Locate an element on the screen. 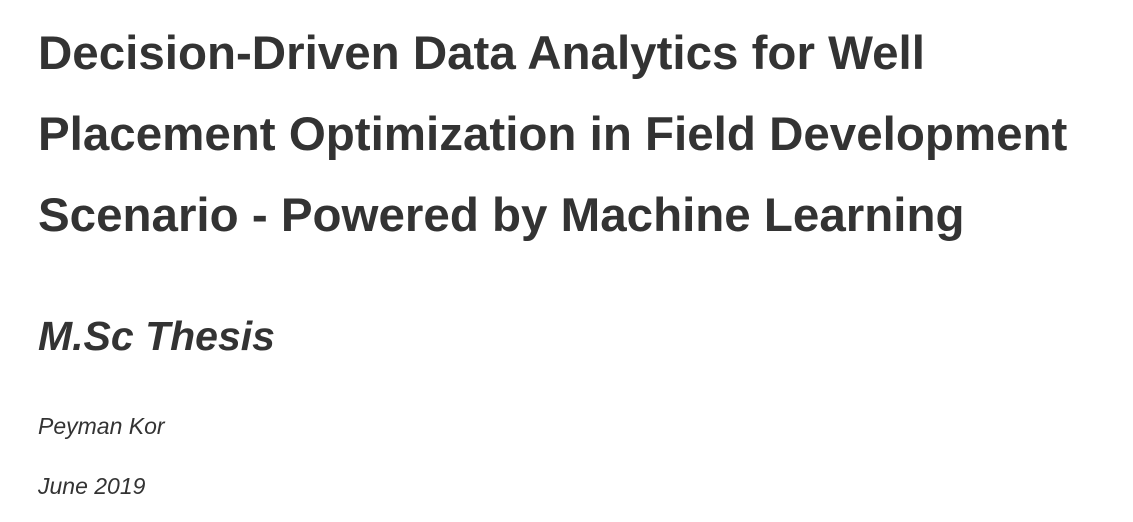  publication-date: June 2019 is located at coordinates (92, 486).